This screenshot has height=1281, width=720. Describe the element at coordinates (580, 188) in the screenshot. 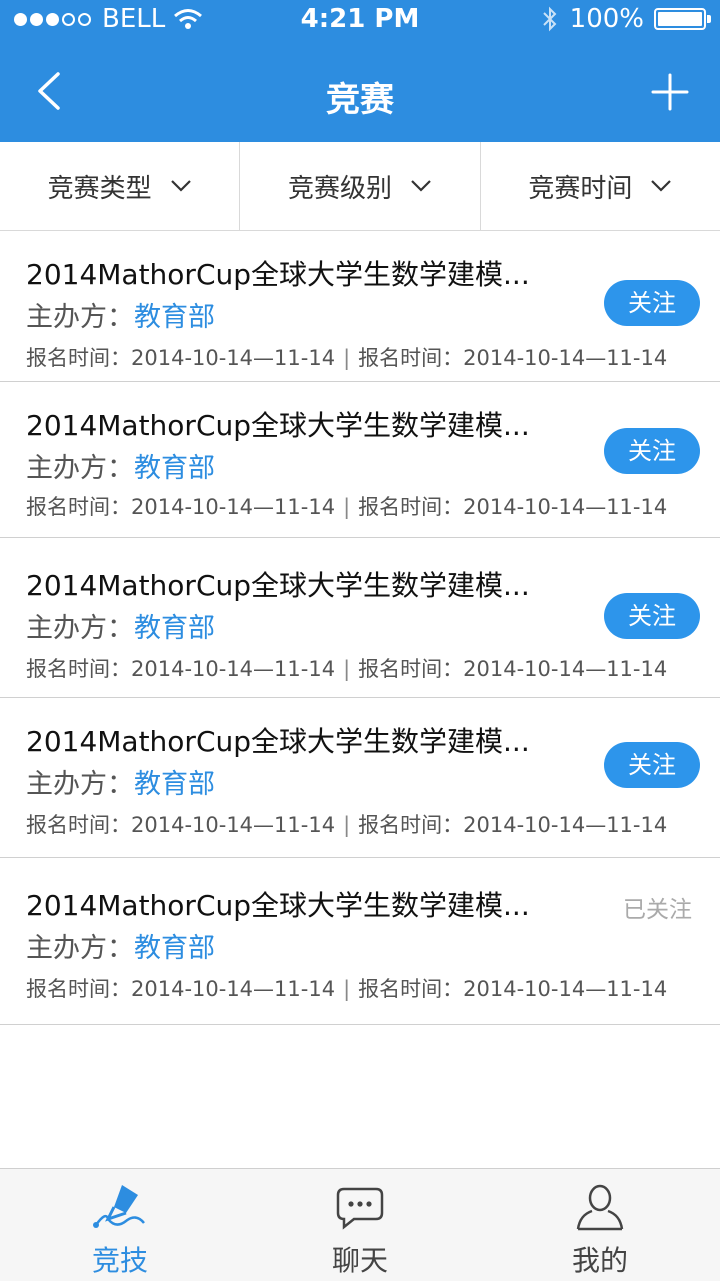

I see `filter-label: 竞赛时间` at that location.